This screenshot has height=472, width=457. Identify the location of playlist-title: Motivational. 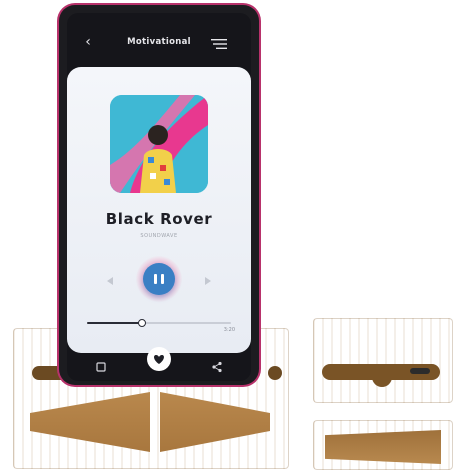
(159, 42).